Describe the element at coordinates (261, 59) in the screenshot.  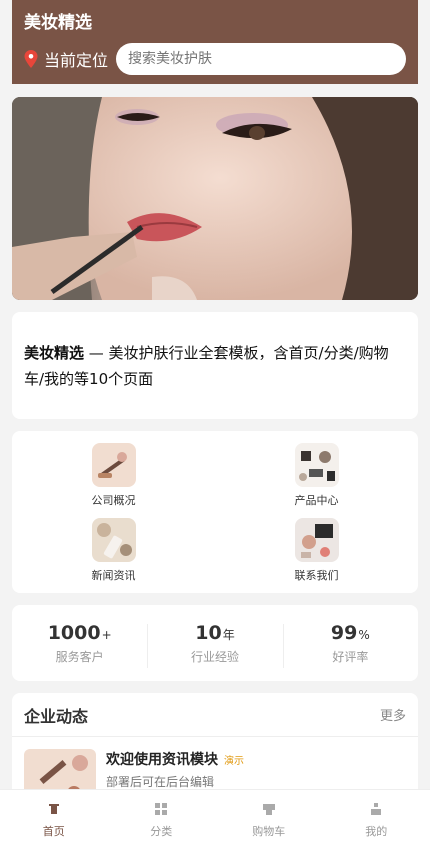
I see `search-input` at that location.